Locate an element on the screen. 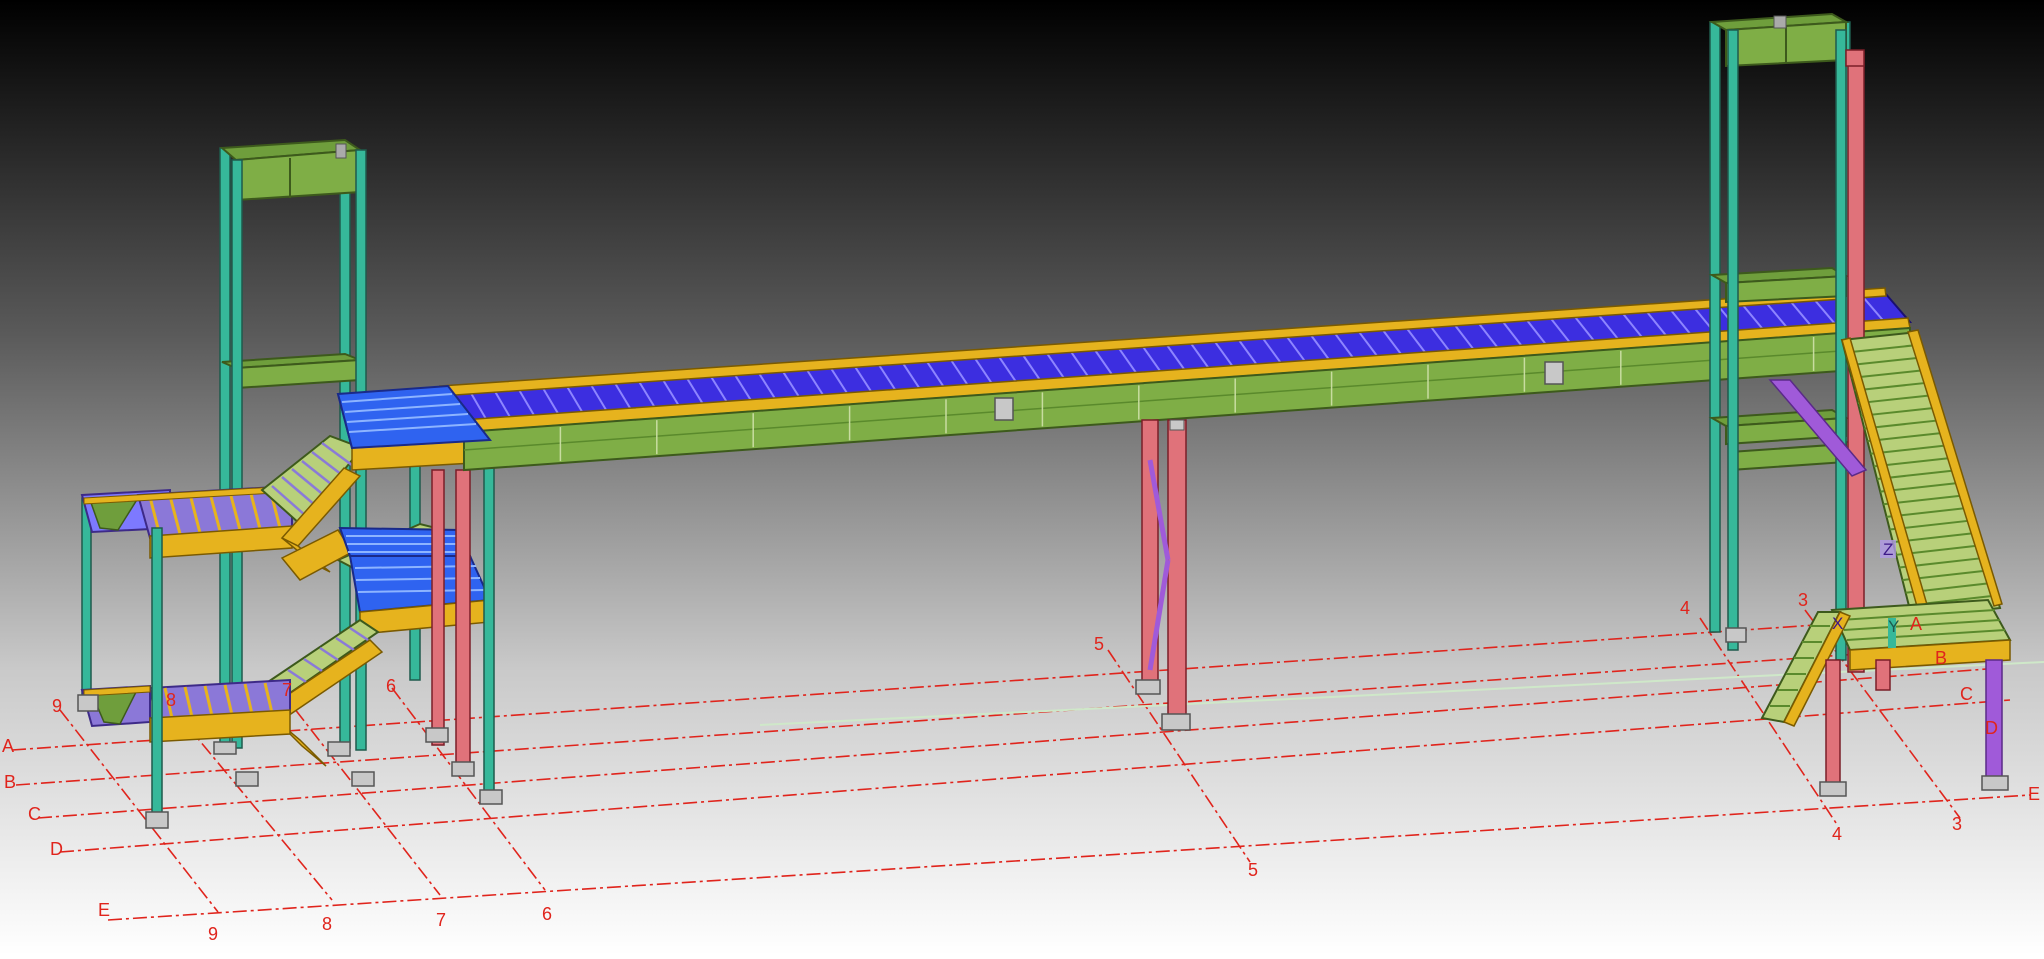 The width and height of the screenshot is (2044, 959). grid-label-8-bottom: 8 is located at coordinates (327, 924).